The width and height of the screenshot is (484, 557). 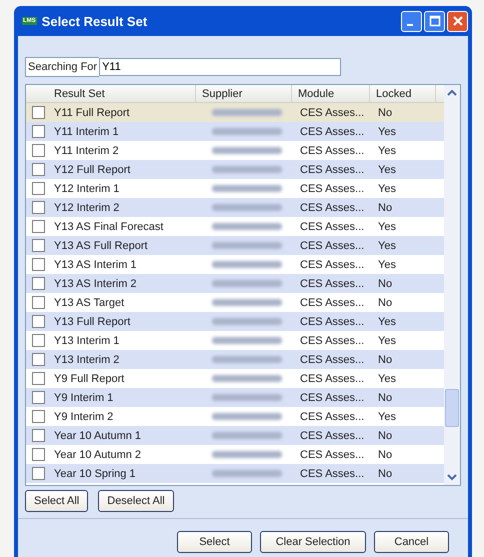 I want to click on table-row: Year 10 Spring 1 CES Asses... No, so click(x=235, y=473).